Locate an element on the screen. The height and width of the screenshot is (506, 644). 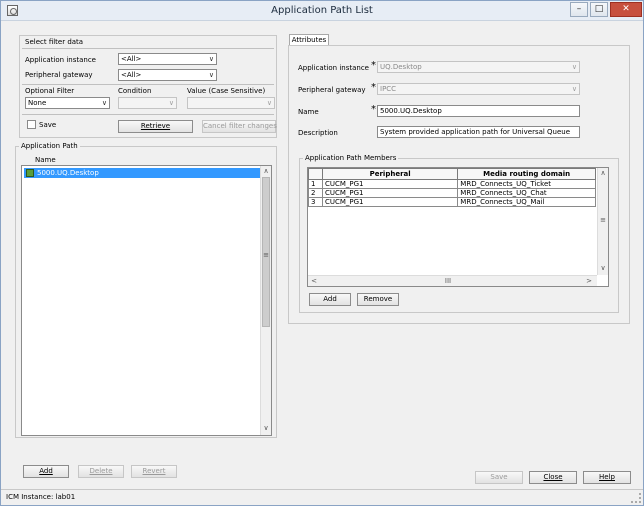
name-input: 5000.UQ.Desktop is located at coordinates (478, 111).